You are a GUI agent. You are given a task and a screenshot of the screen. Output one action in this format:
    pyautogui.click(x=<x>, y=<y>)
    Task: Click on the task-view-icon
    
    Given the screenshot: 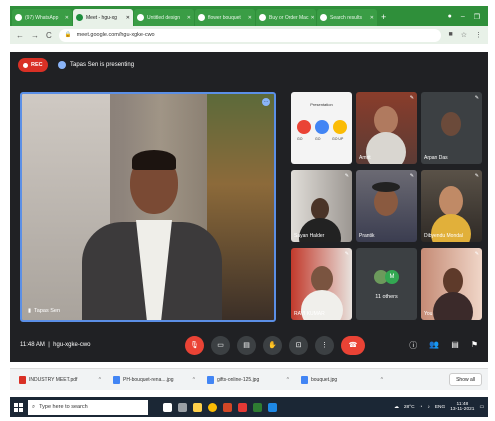 What is the action you would take?
    pyautogui.click(x=182, y=407)
    